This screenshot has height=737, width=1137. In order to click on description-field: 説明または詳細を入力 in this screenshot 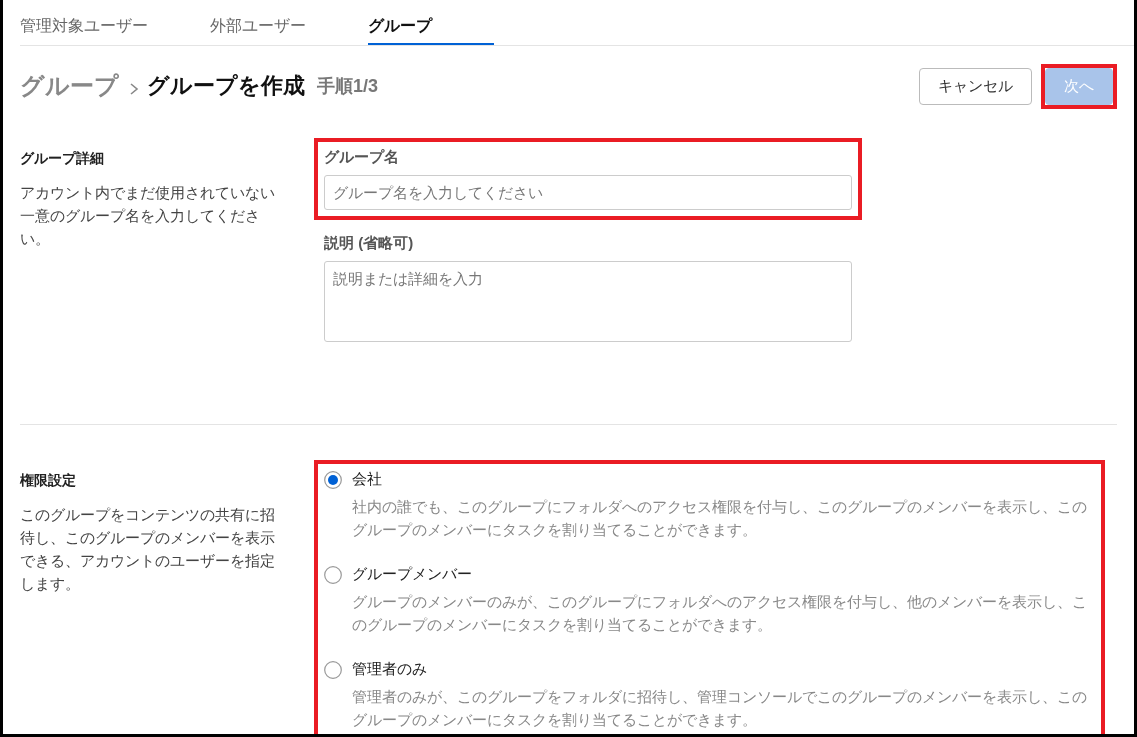, I will do `click(588, 301)`.